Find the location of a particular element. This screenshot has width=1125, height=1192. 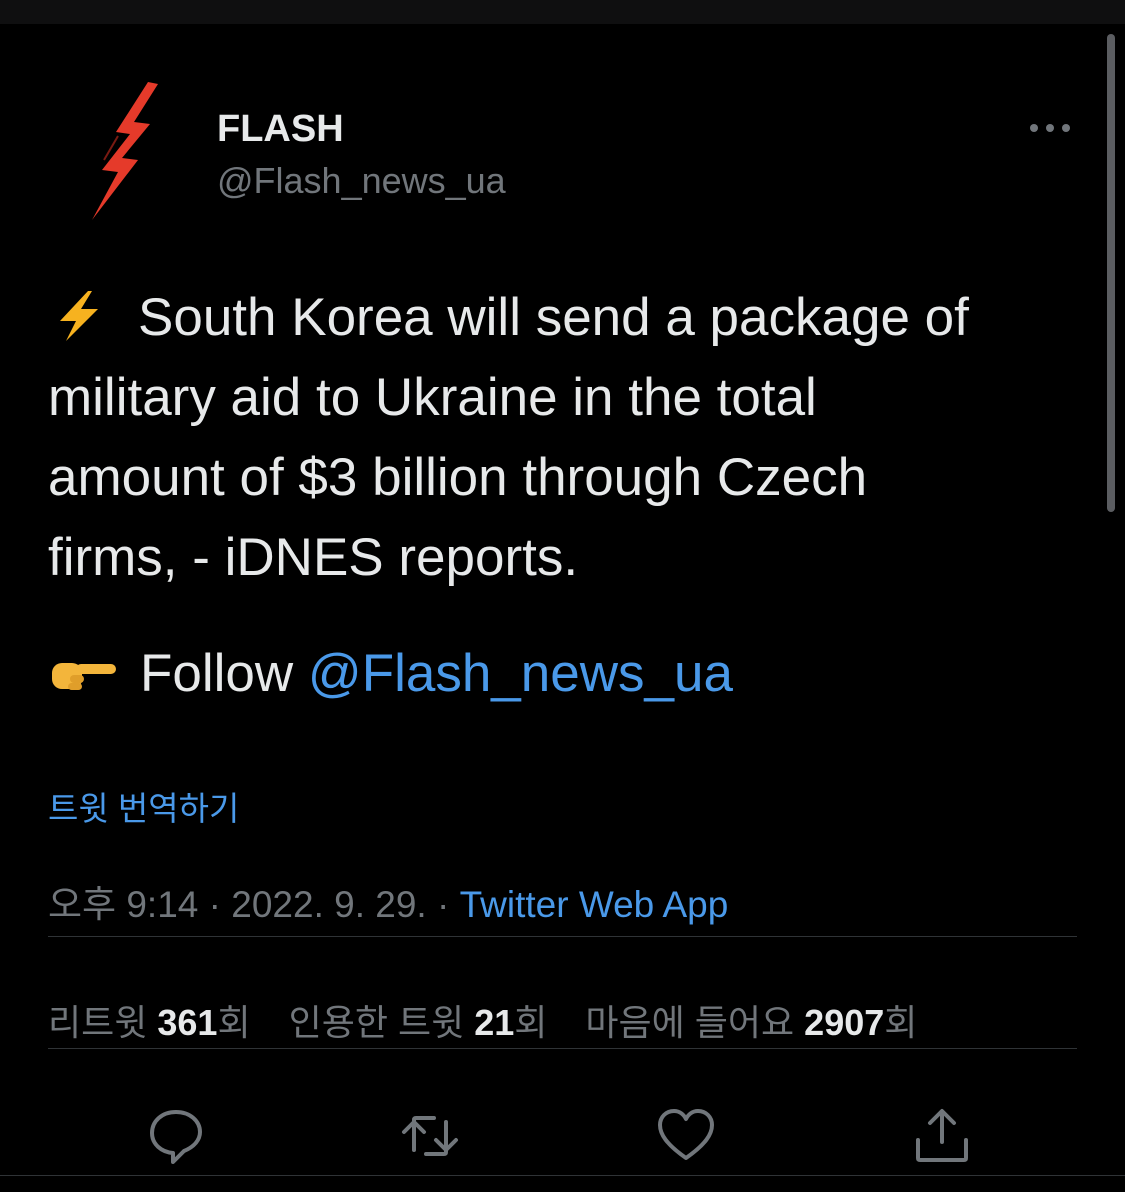

tweet-text-line: military aid to Ukraine in the total is located at coordinates (432, 397).